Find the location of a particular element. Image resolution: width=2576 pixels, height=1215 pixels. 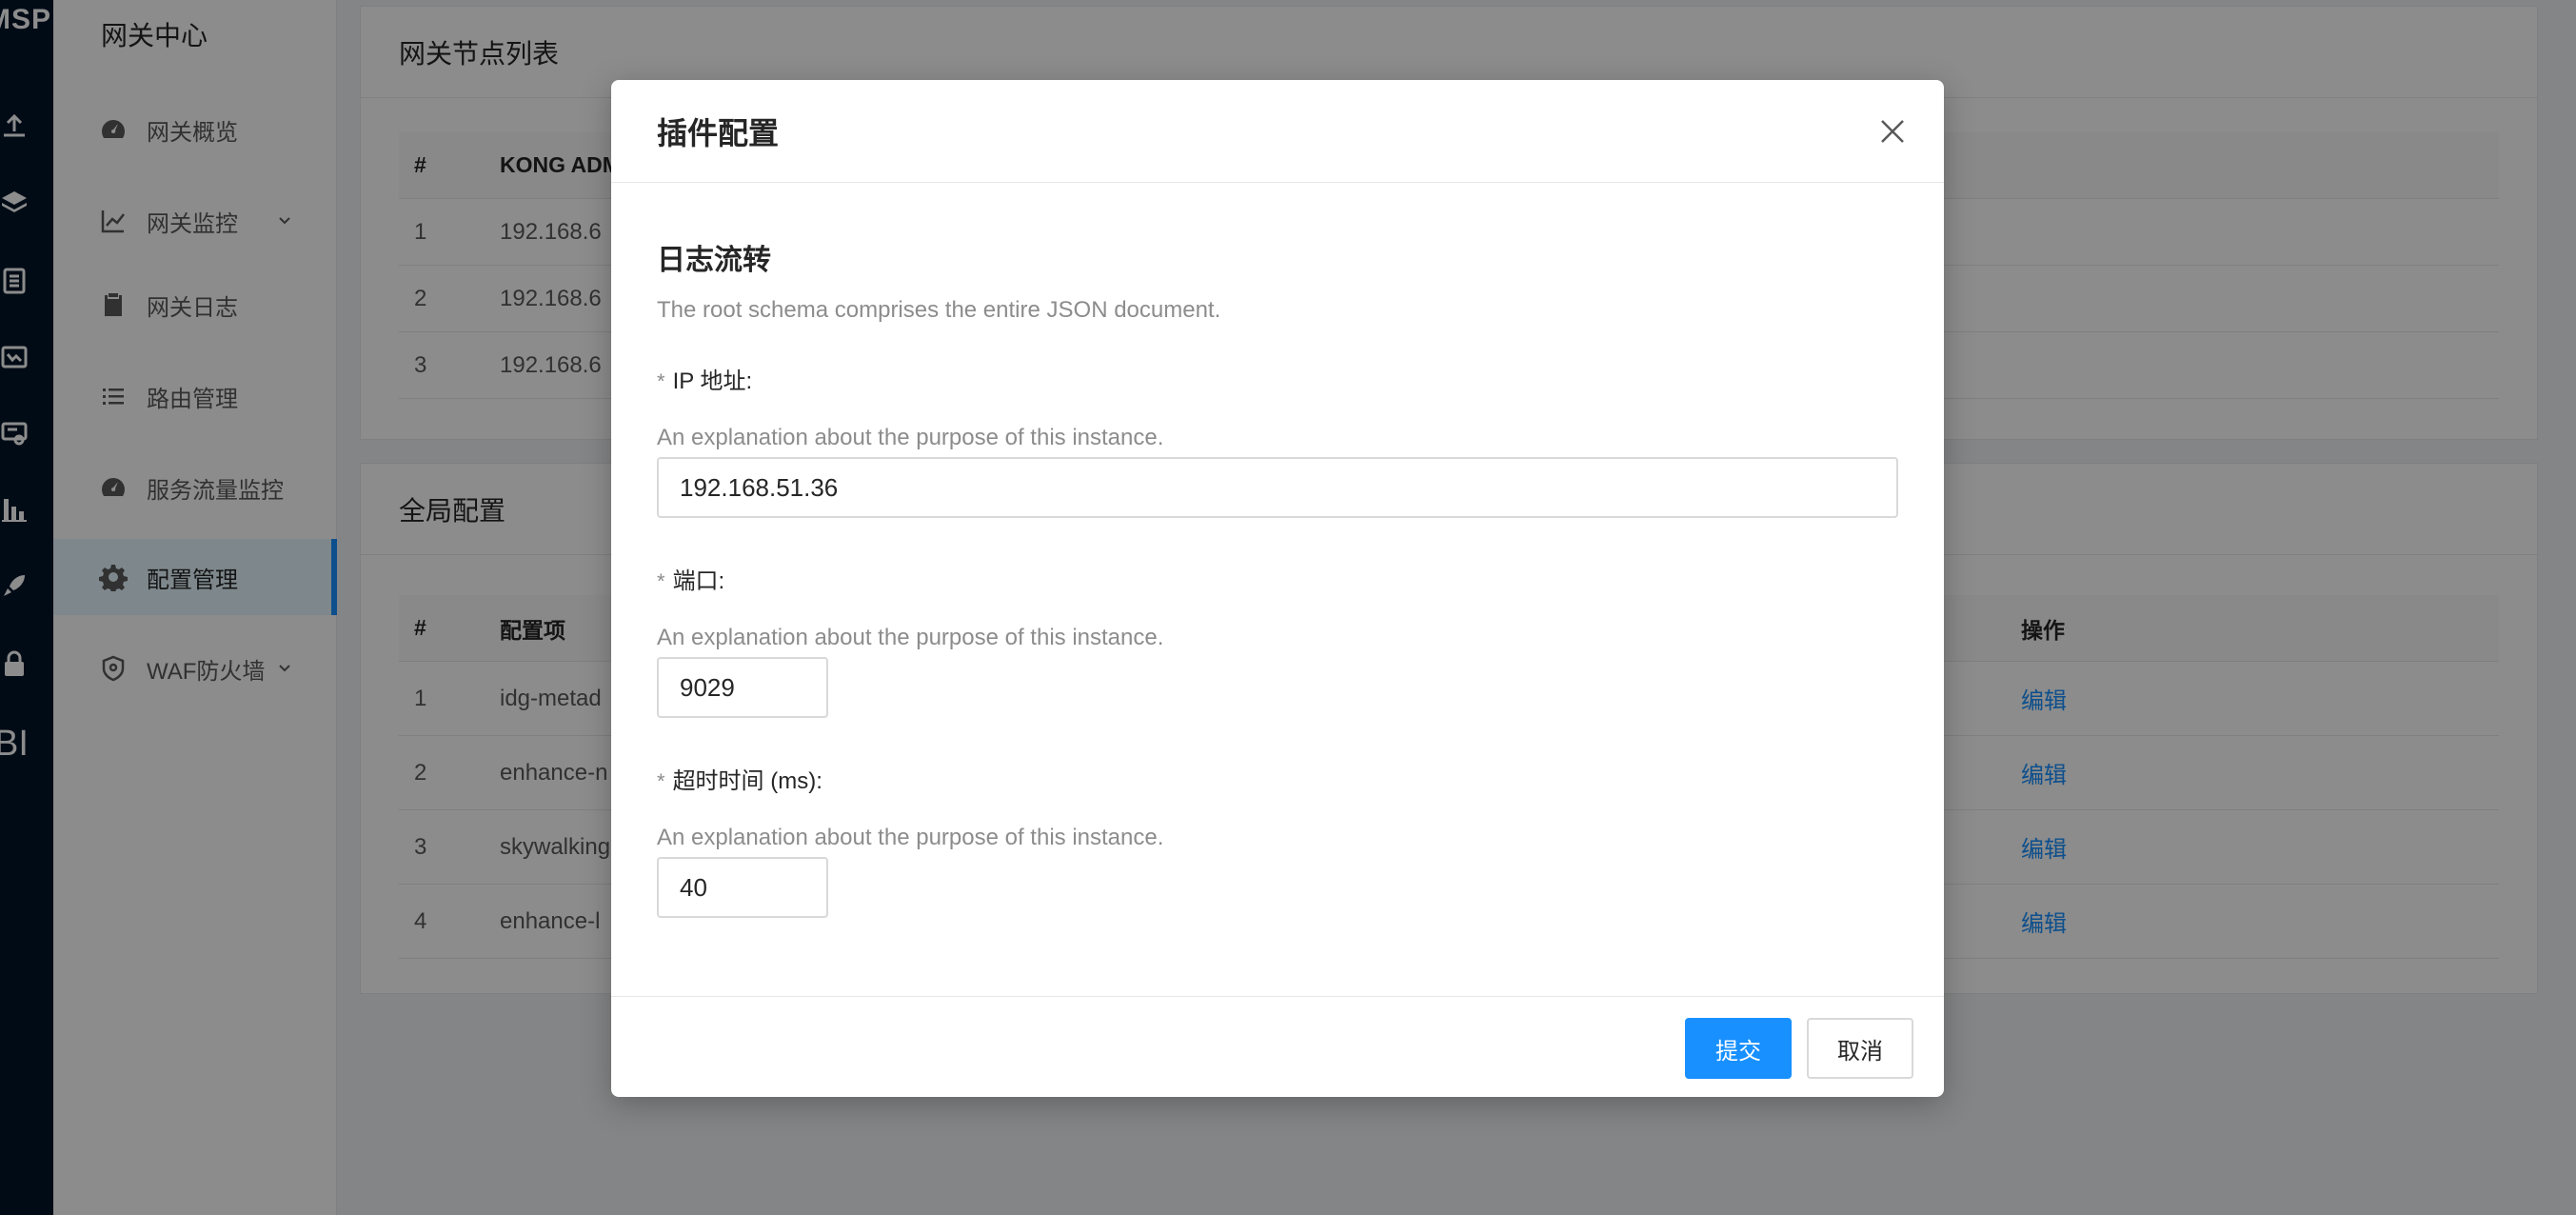

cancel-button: 取消 is located at coordinates (1860, 1048).